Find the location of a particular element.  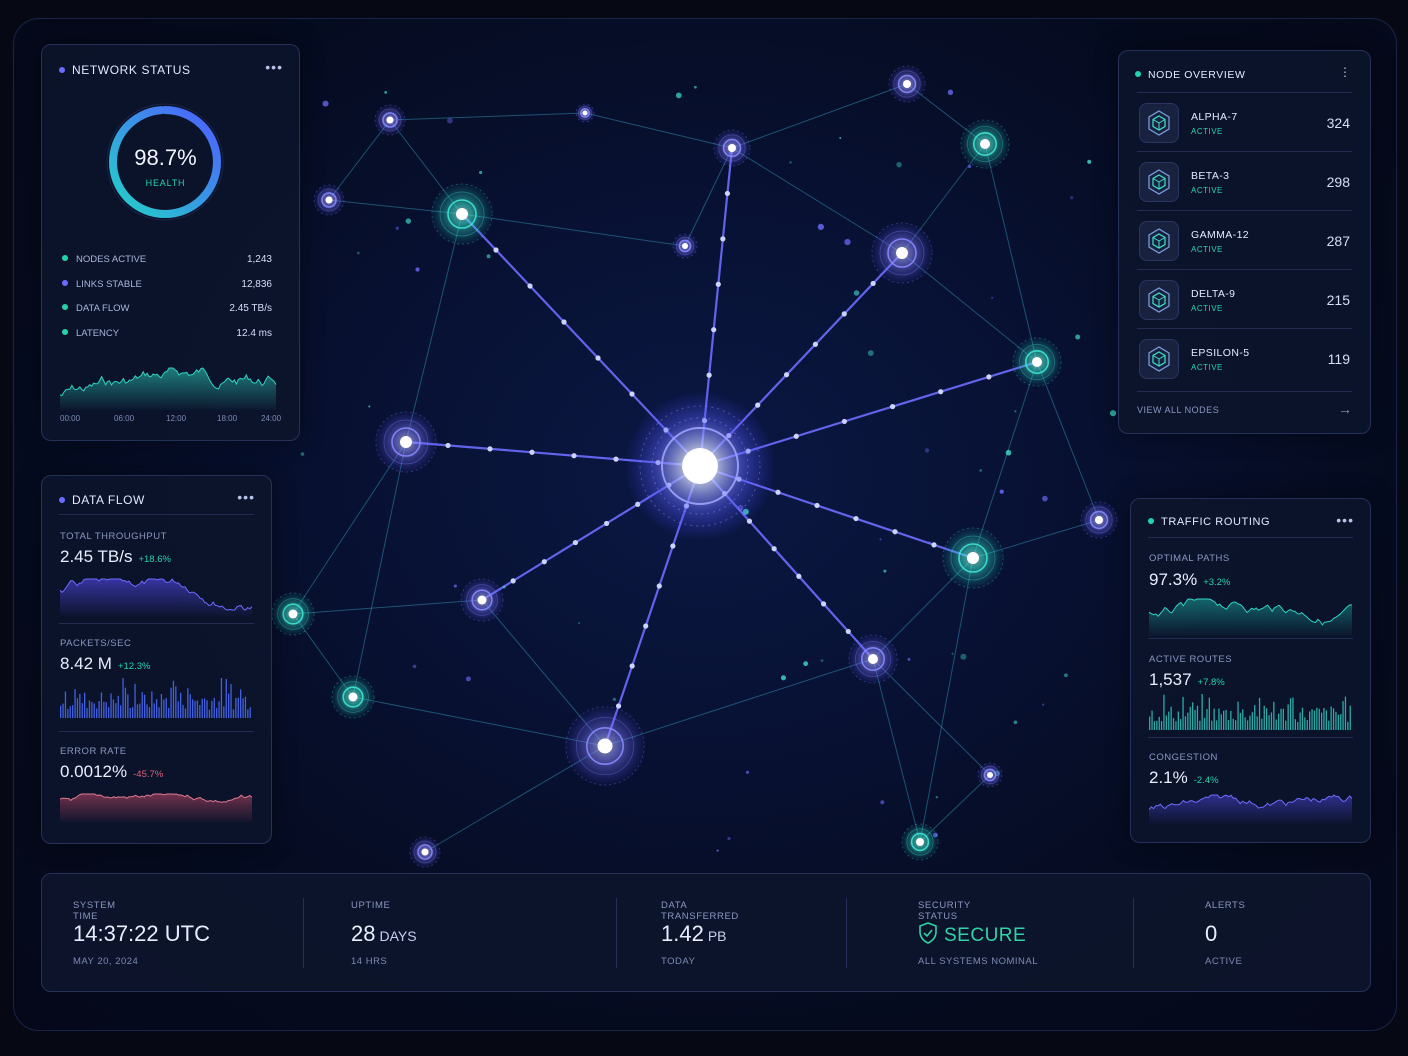

metric-delta: -45.7% is located at coordinates (148, 774).